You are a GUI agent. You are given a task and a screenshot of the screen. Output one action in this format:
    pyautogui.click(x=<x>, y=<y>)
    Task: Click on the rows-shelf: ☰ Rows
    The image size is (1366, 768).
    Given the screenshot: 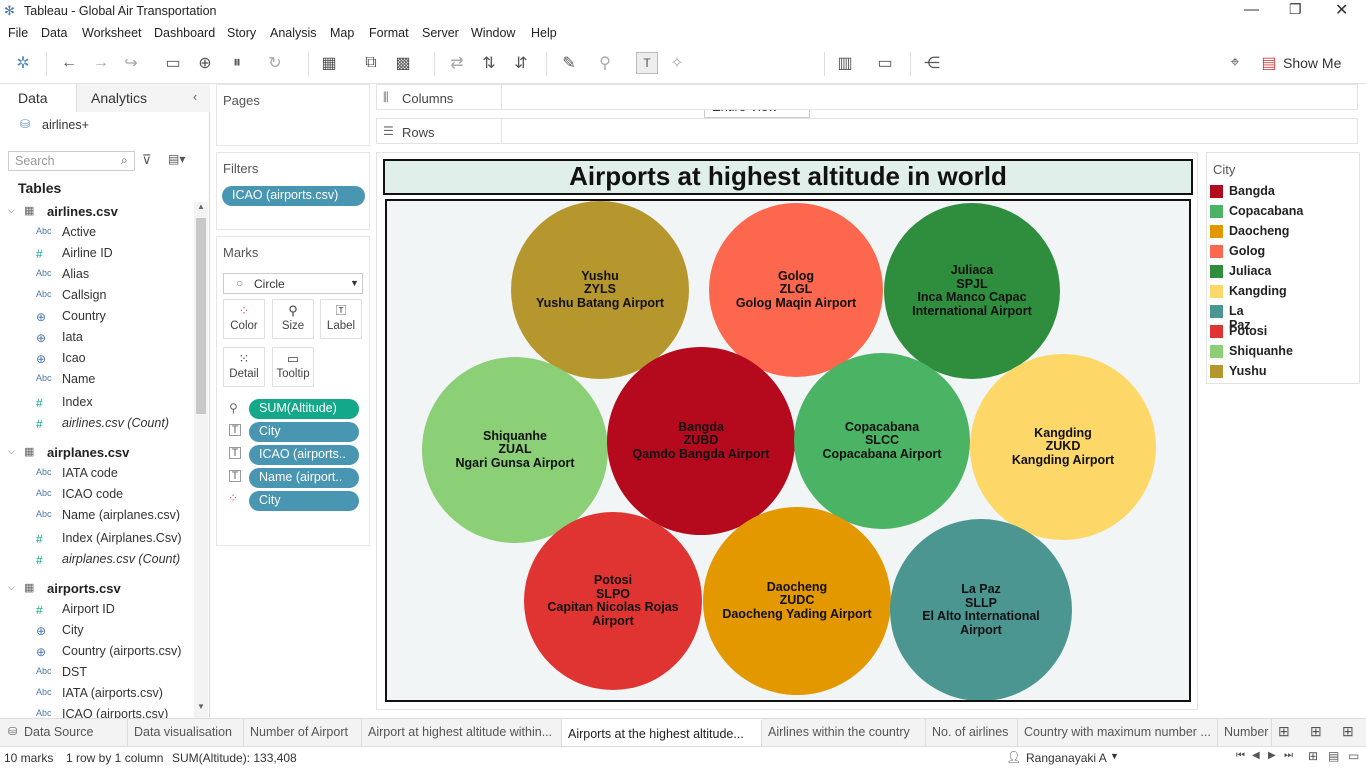 What is the action you would take?
    pyautogui.click(x=867, y=131)
    